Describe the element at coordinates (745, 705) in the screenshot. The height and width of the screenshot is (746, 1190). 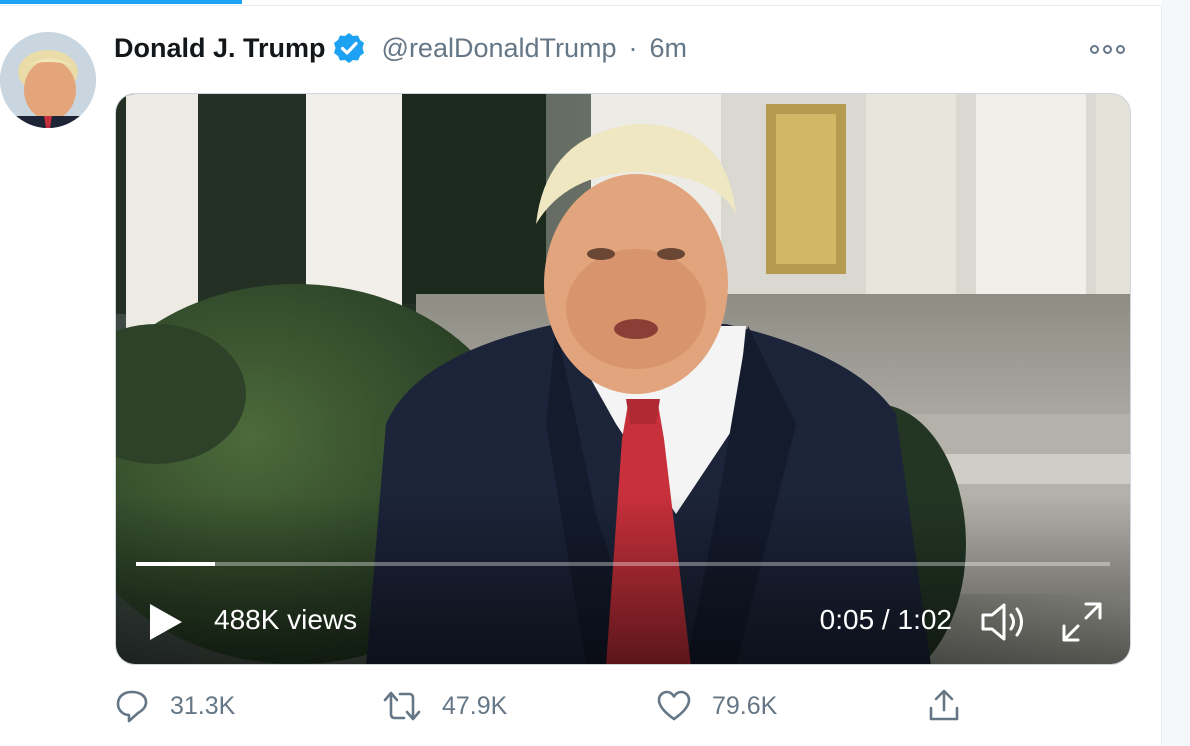
I see `like-count: 79.6K` at that location.